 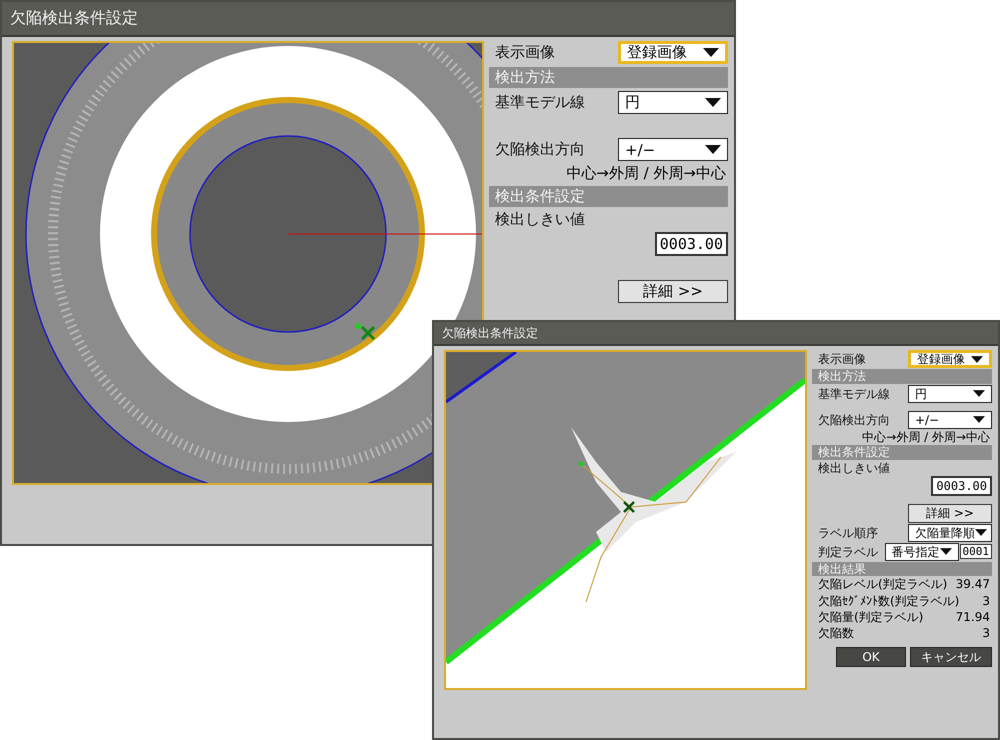 I want to click on dropdown: 欠陥量降順, so click(x=950, y=533).